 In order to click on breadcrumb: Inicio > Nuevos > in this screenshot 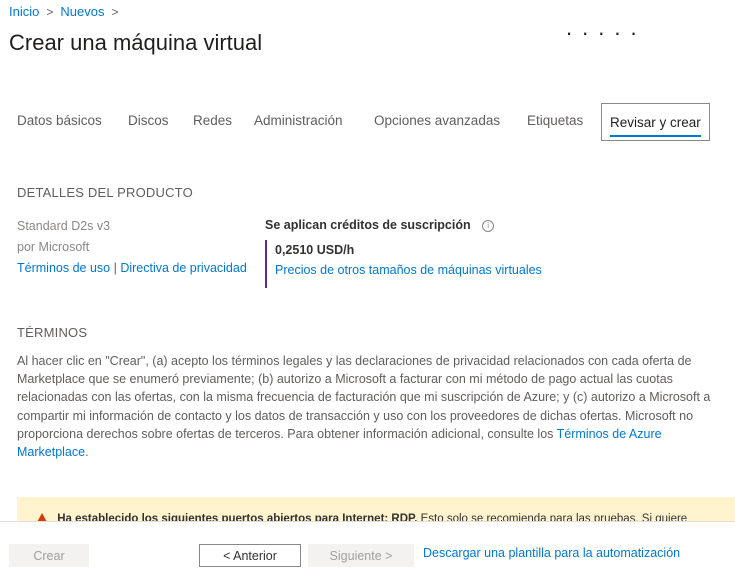, I will do `click(67, 11)`.